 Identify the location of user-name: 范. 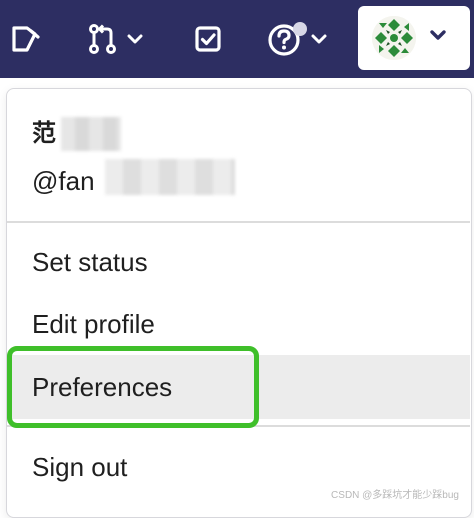
(44, 133).